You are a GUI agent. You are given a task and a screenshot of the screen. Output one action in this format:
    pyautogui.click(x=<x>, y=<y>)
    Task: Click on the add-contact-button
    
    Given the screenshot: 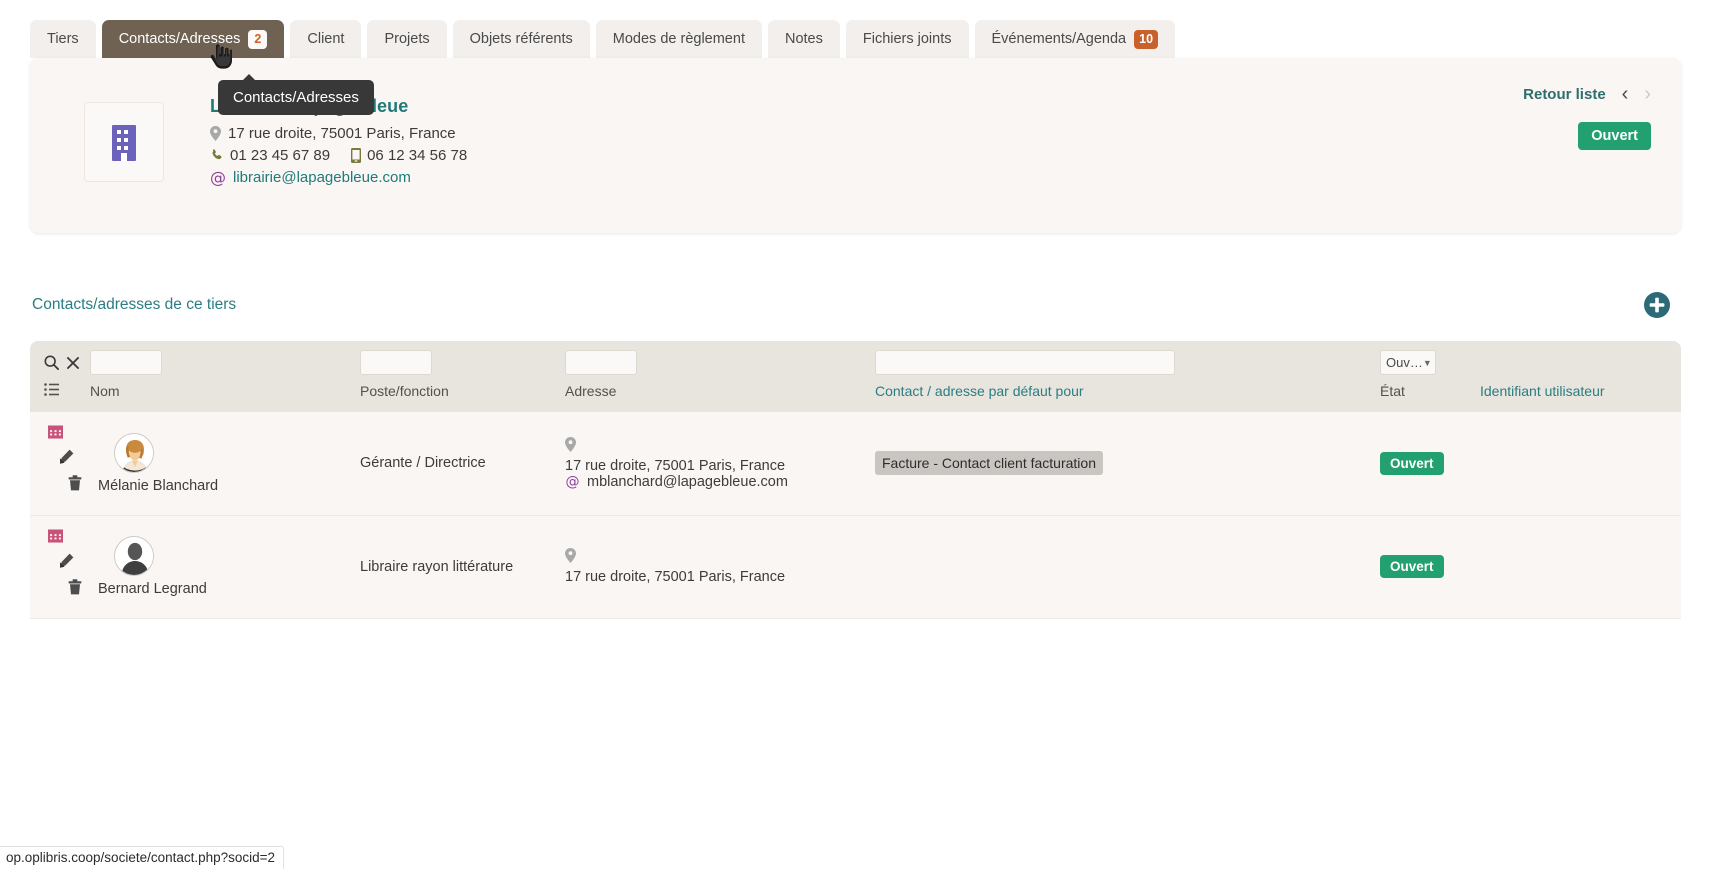 What is the action you would take?
    pyautogui.click(x=1657, y=305)
    